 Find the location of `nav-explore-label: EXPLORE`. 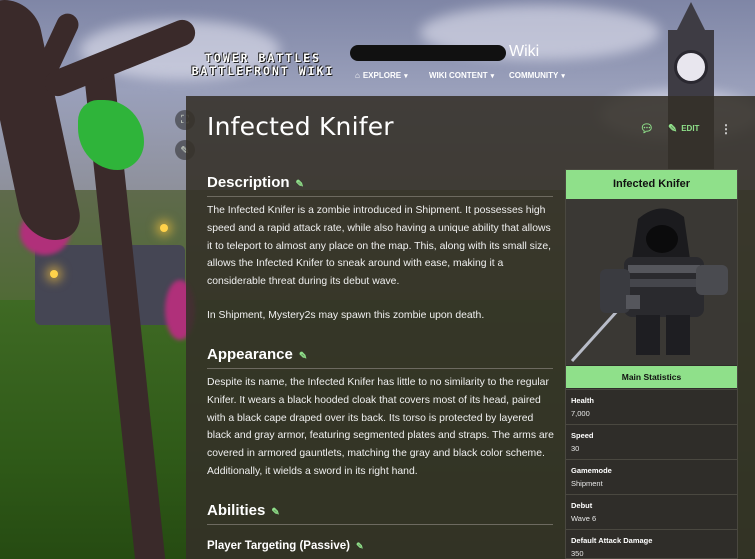

nav-explore-label: EXPLORE is located at coordinates (382, 75).